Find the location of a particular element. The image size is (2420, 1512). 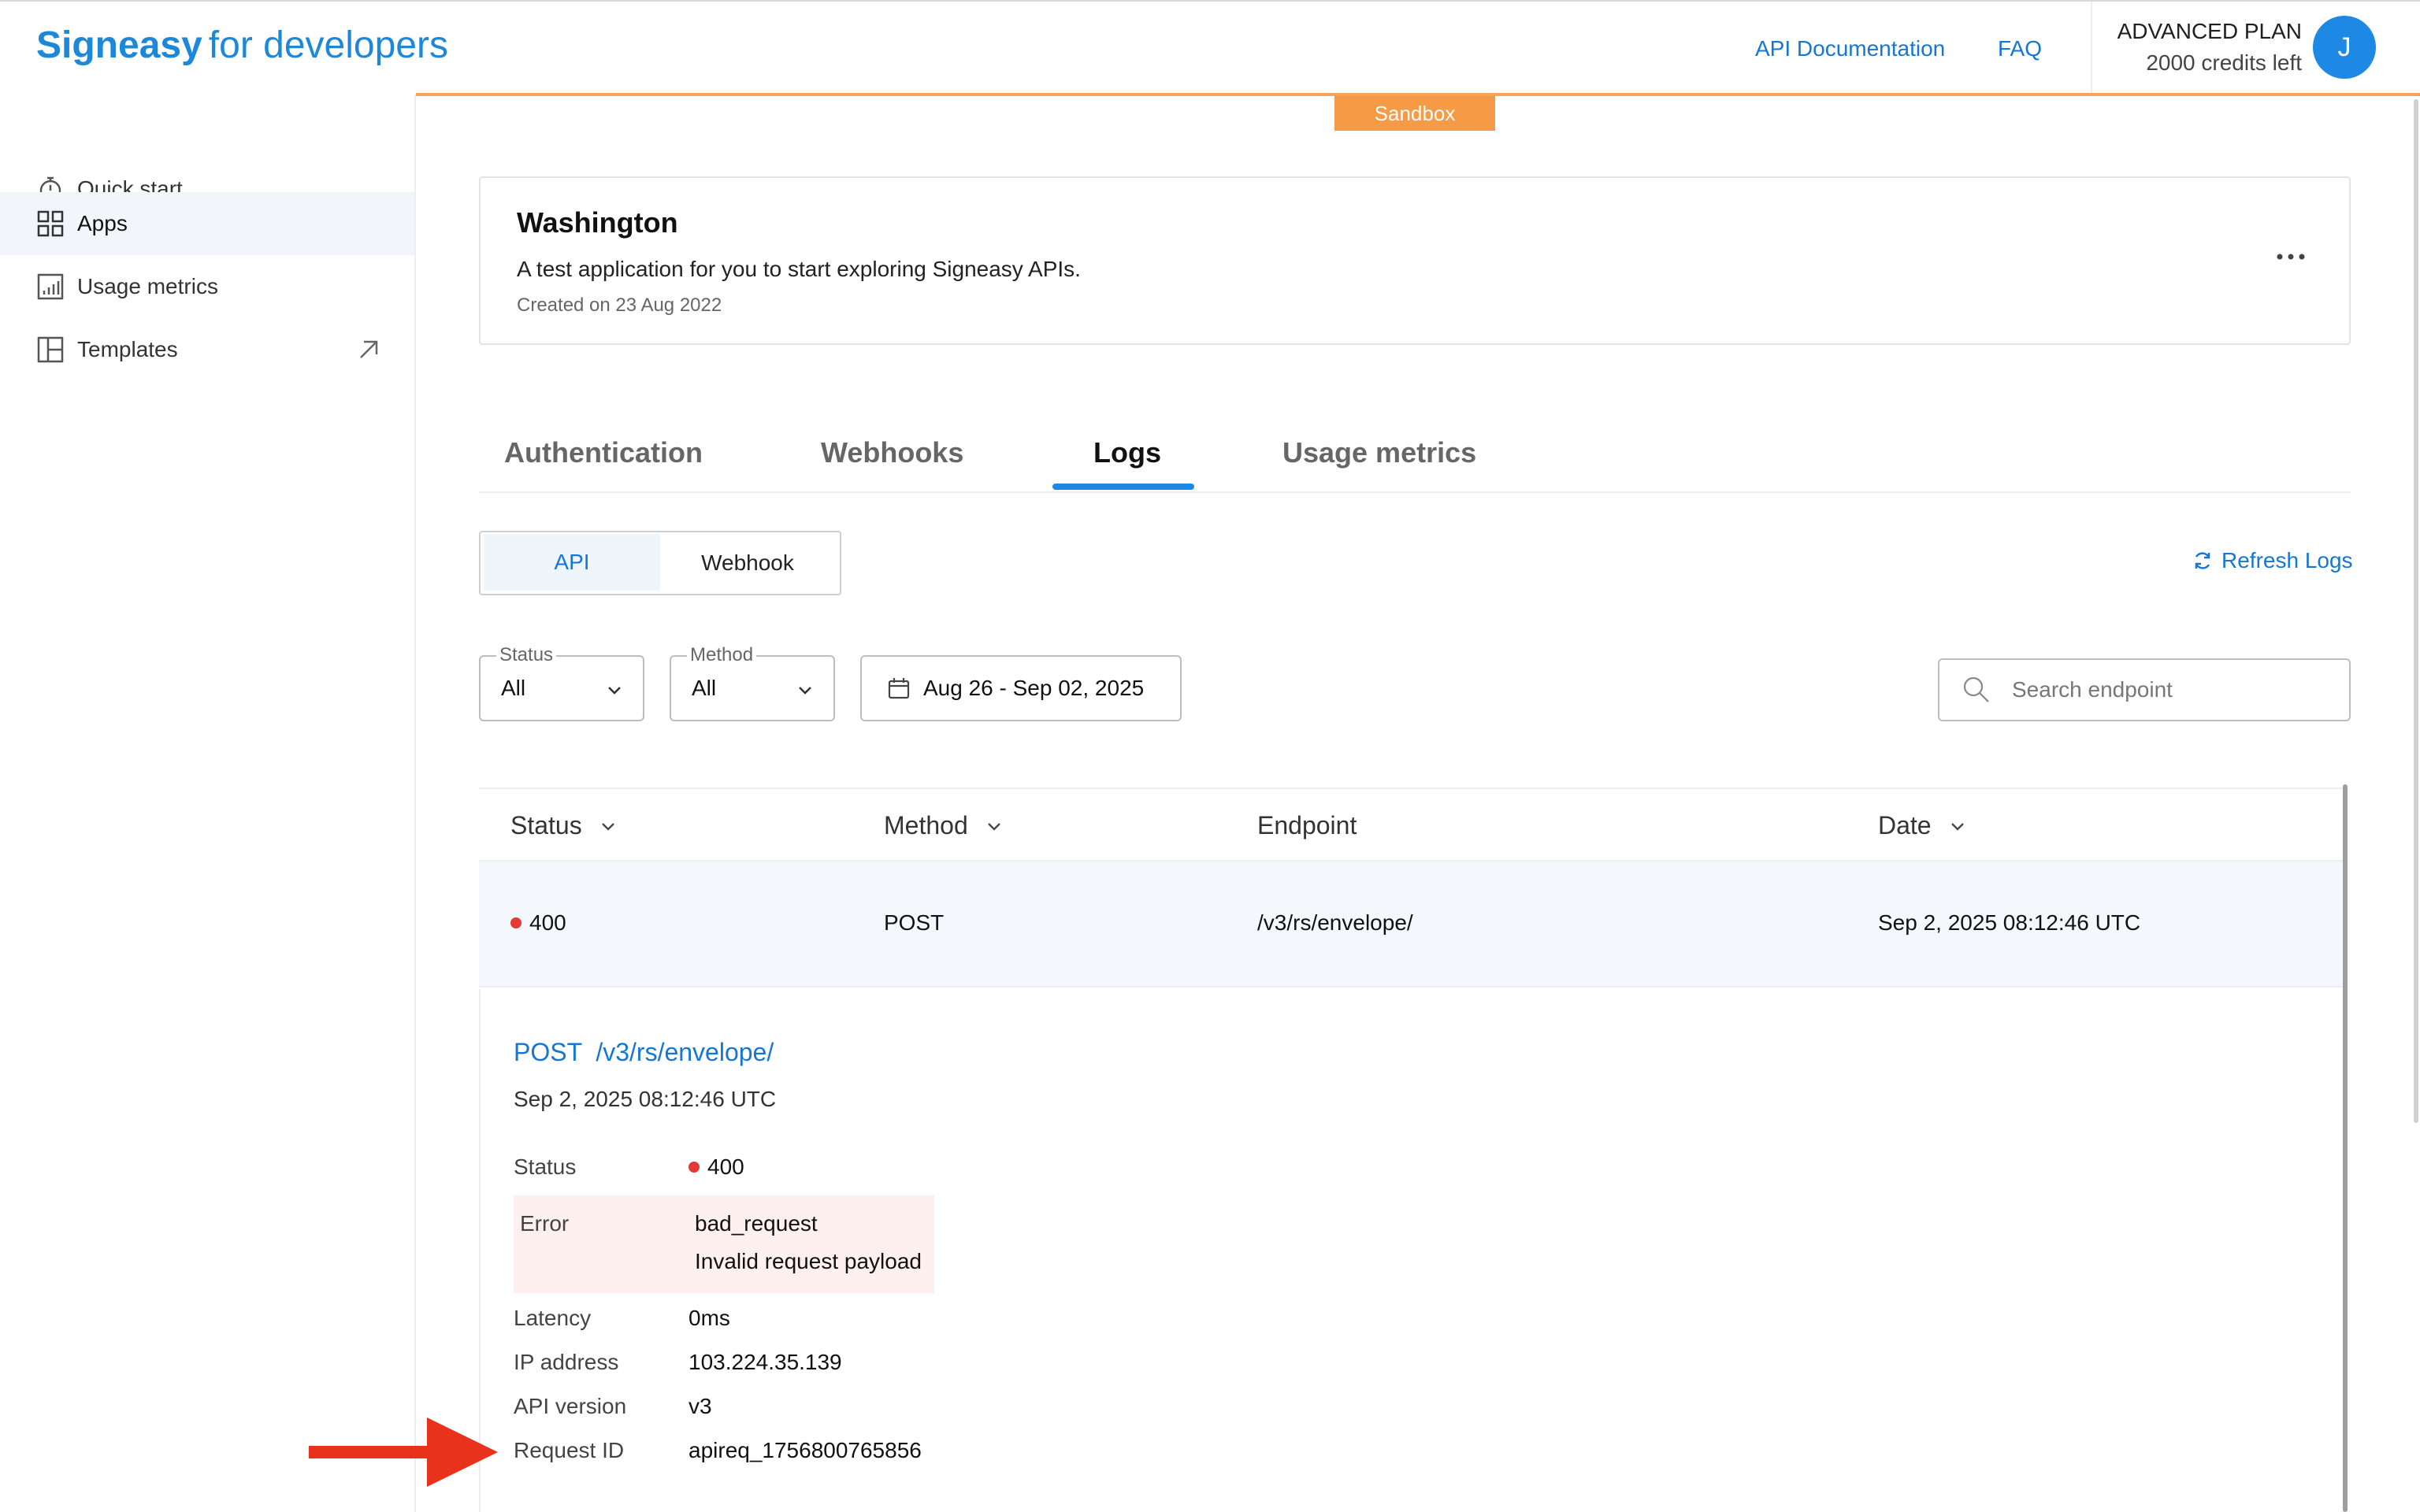

log-type-toggle: API Webhook is located at coordinates (660, 563).